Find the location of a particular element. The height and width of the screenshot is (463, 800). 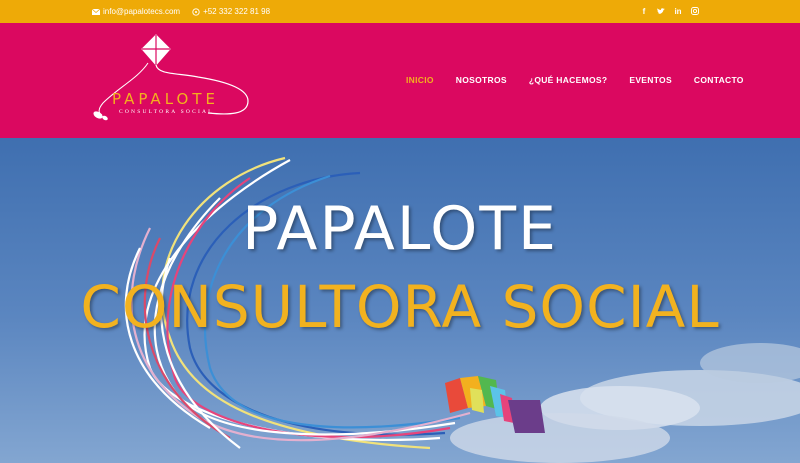

phone-link: +52 332 322 81 98 is located at coordinates (231, 11).